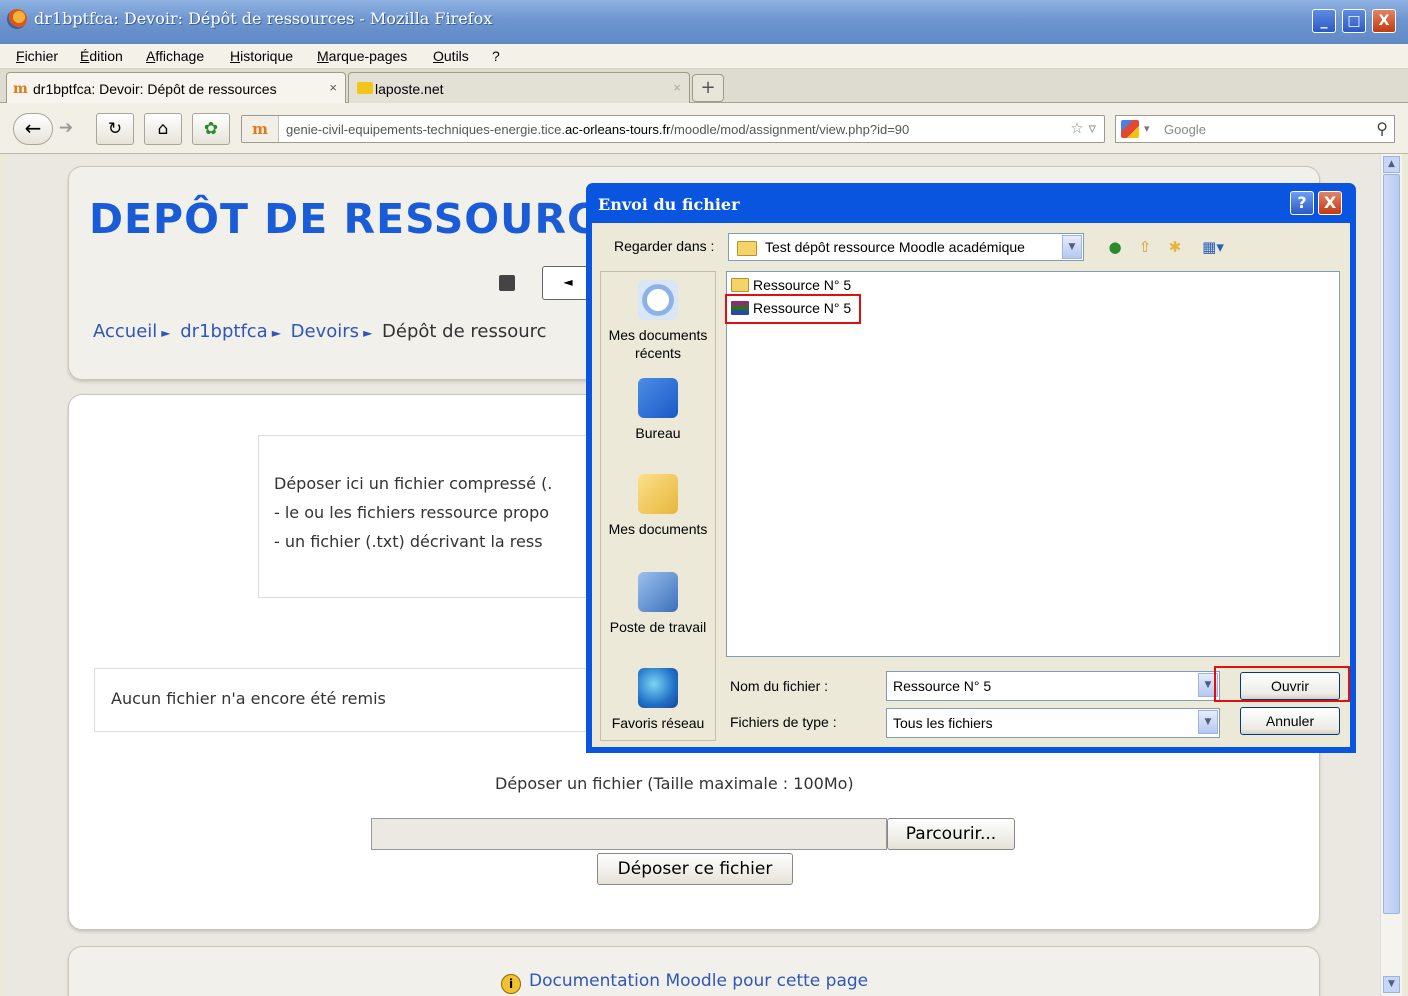 This screenshot has height=996, width=1408. I want to click on place-network: Favoris réseau, so click(658, 700).